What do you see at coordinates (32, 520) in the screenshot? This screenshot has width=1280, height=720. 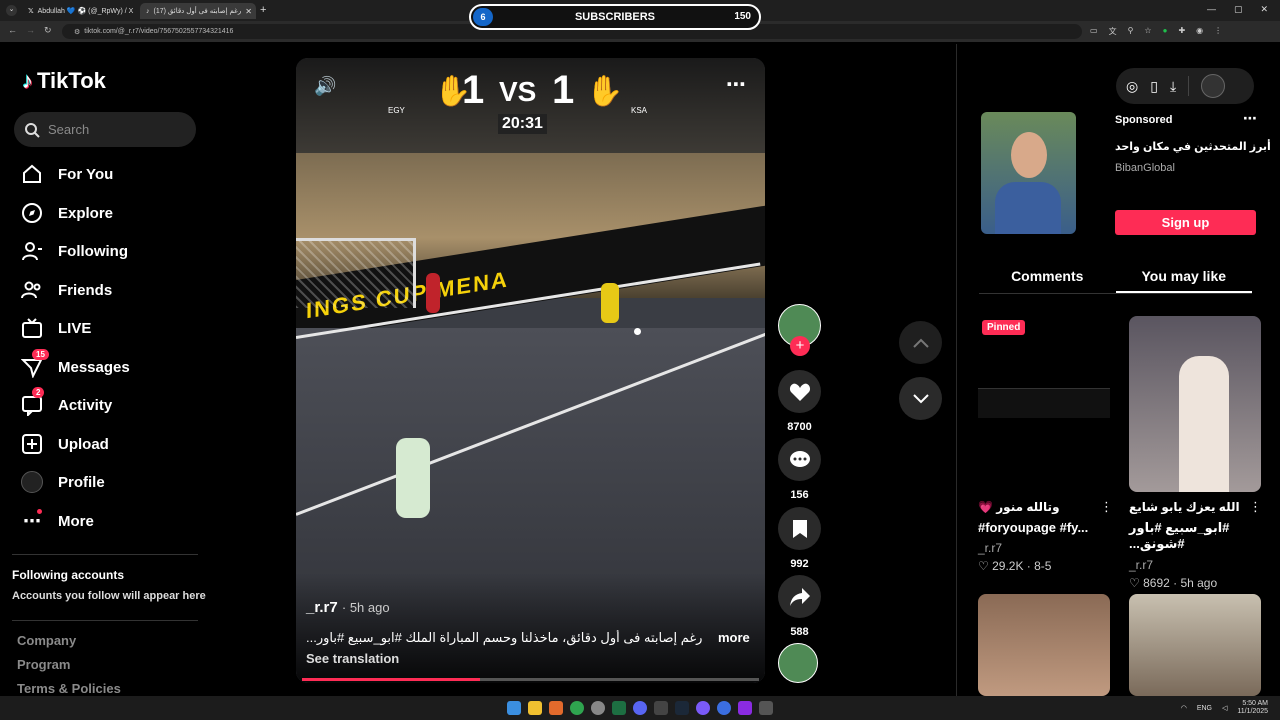 I see `more-dots-icon: ⋯` at bounding box center [32, 520].